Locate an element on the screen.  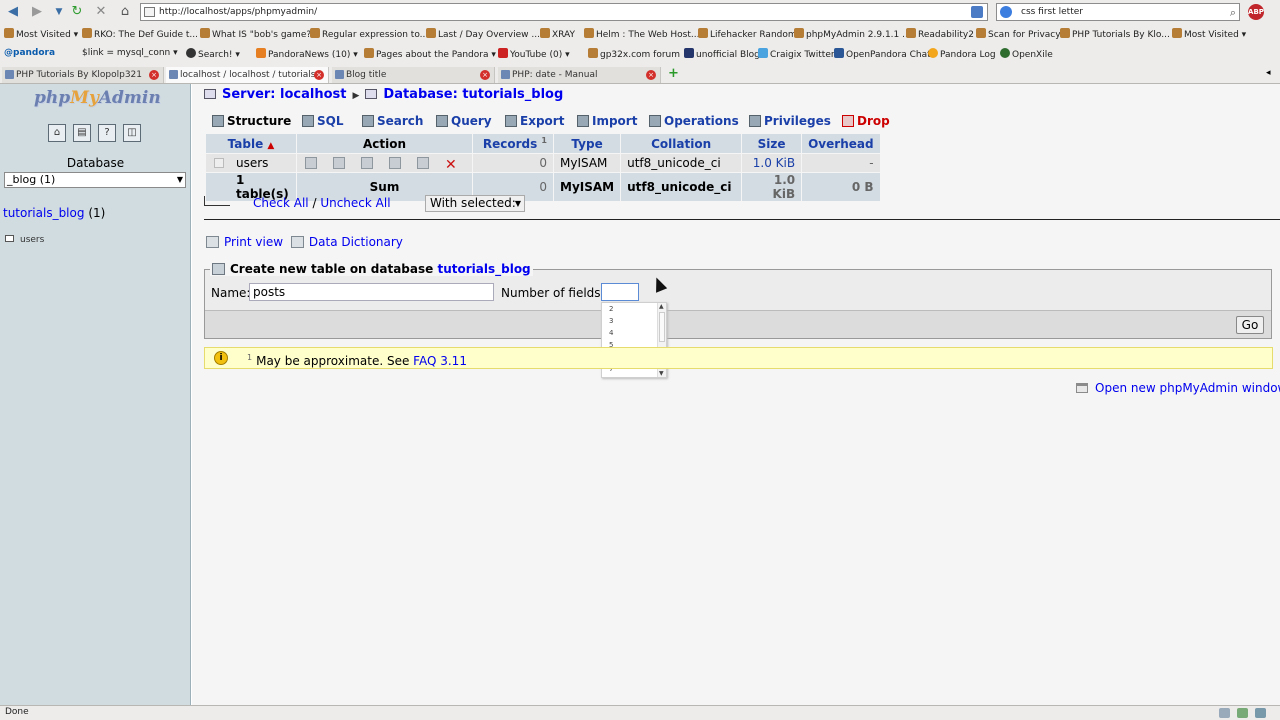
database-select: _blog (1) ▼ is located at coordinates (95, 180).